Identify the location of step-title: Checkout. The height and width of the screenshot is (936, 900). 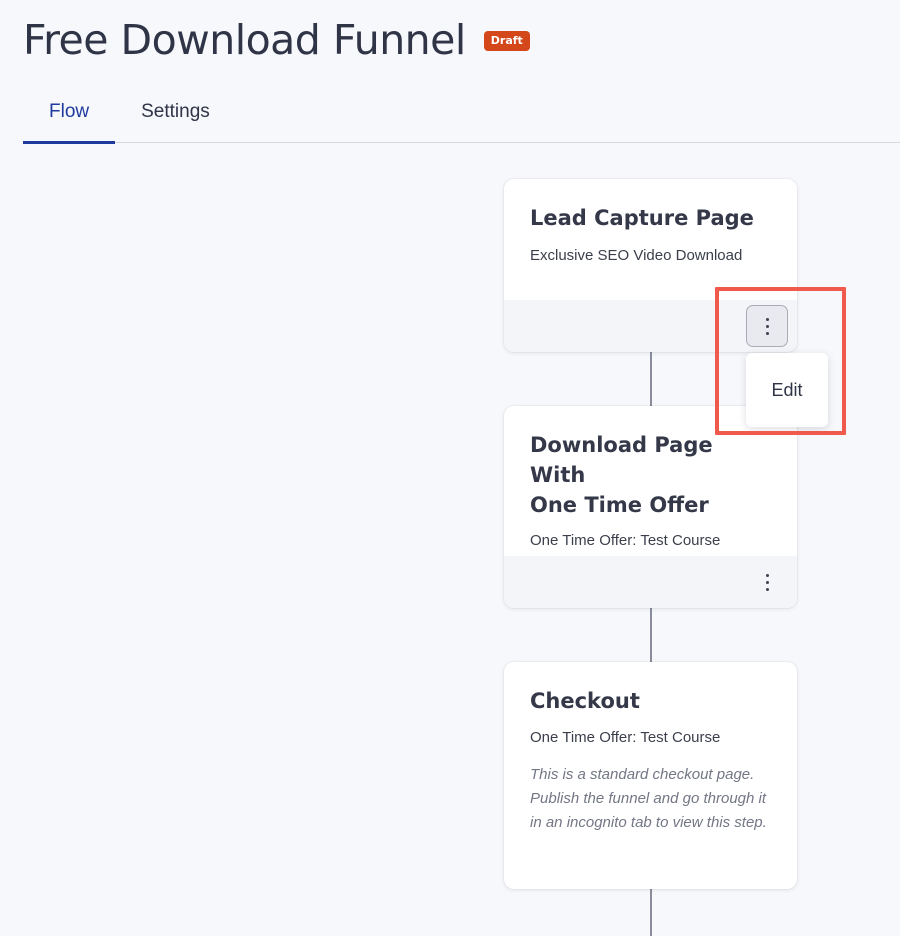
(585, 701).